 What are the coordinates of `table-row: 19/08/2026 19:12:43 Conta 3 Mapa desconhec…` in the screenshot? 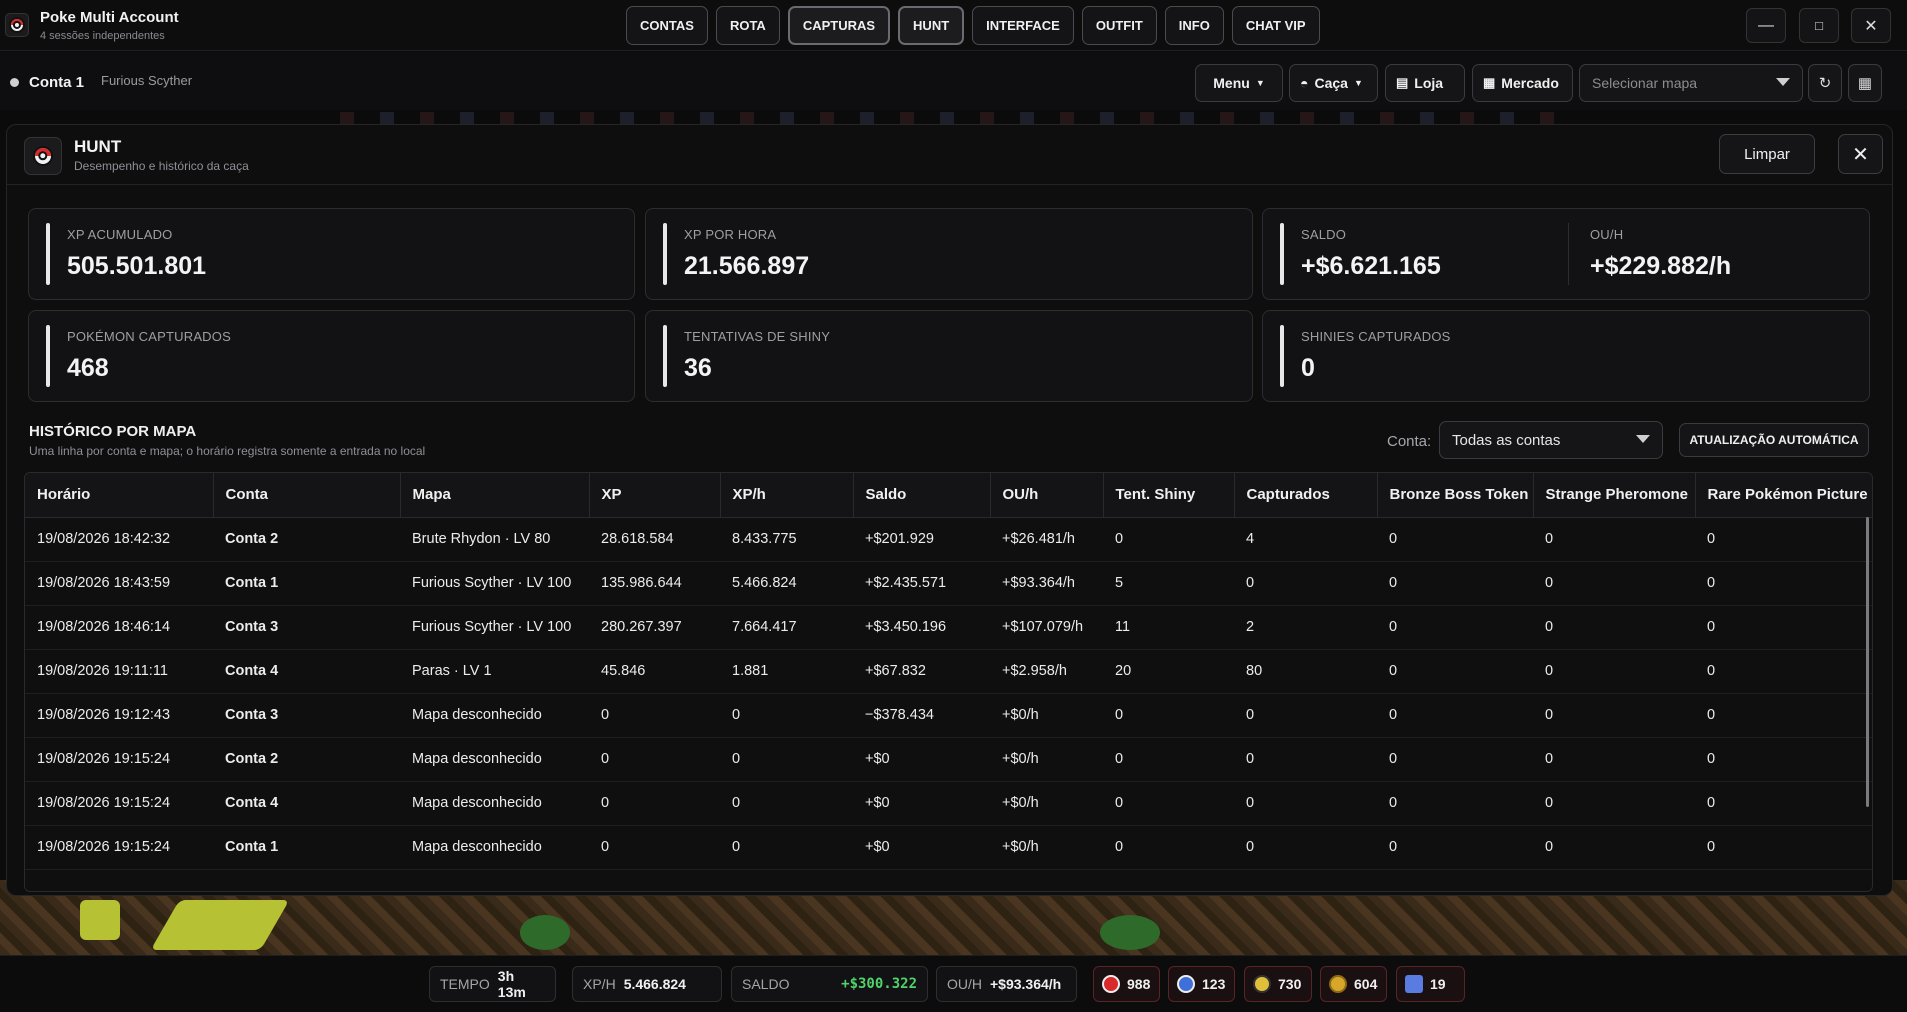 It's located at (948, 715).